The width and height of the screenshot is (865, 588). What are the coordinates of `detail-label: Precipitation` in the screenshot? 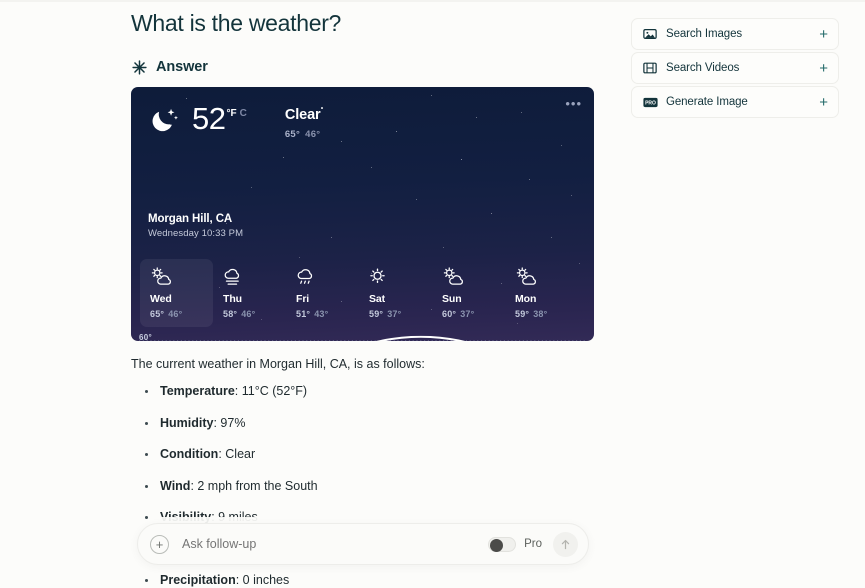 It's located at (198, 580).